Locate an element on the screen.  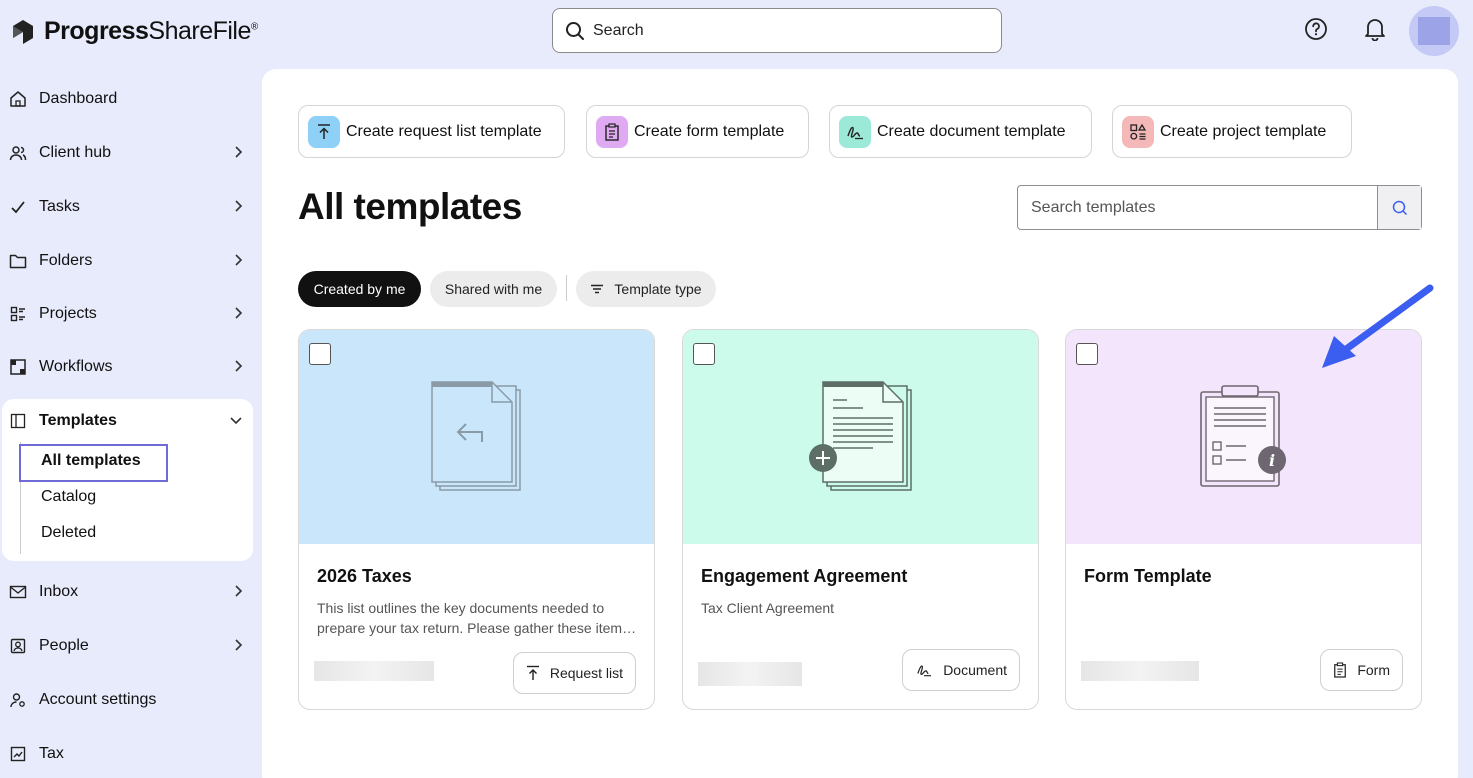
help-button is located at coordinates (1316, 29).